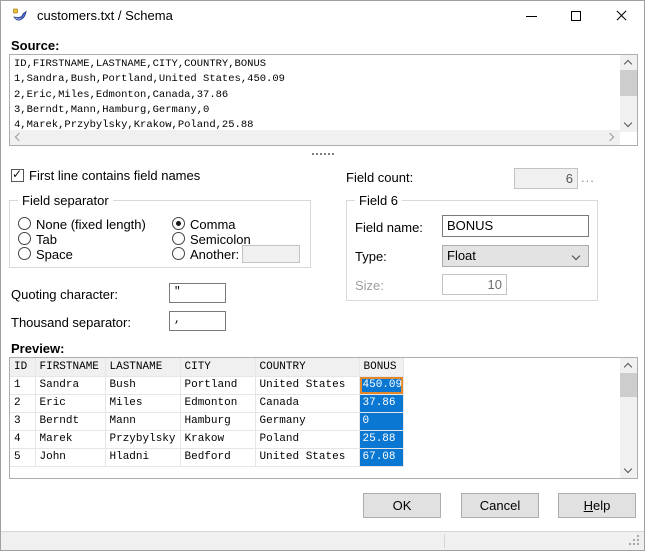 This screenshot has height=551, width=645. I want to click on table-cell: Hamburg, so click(218, 421).